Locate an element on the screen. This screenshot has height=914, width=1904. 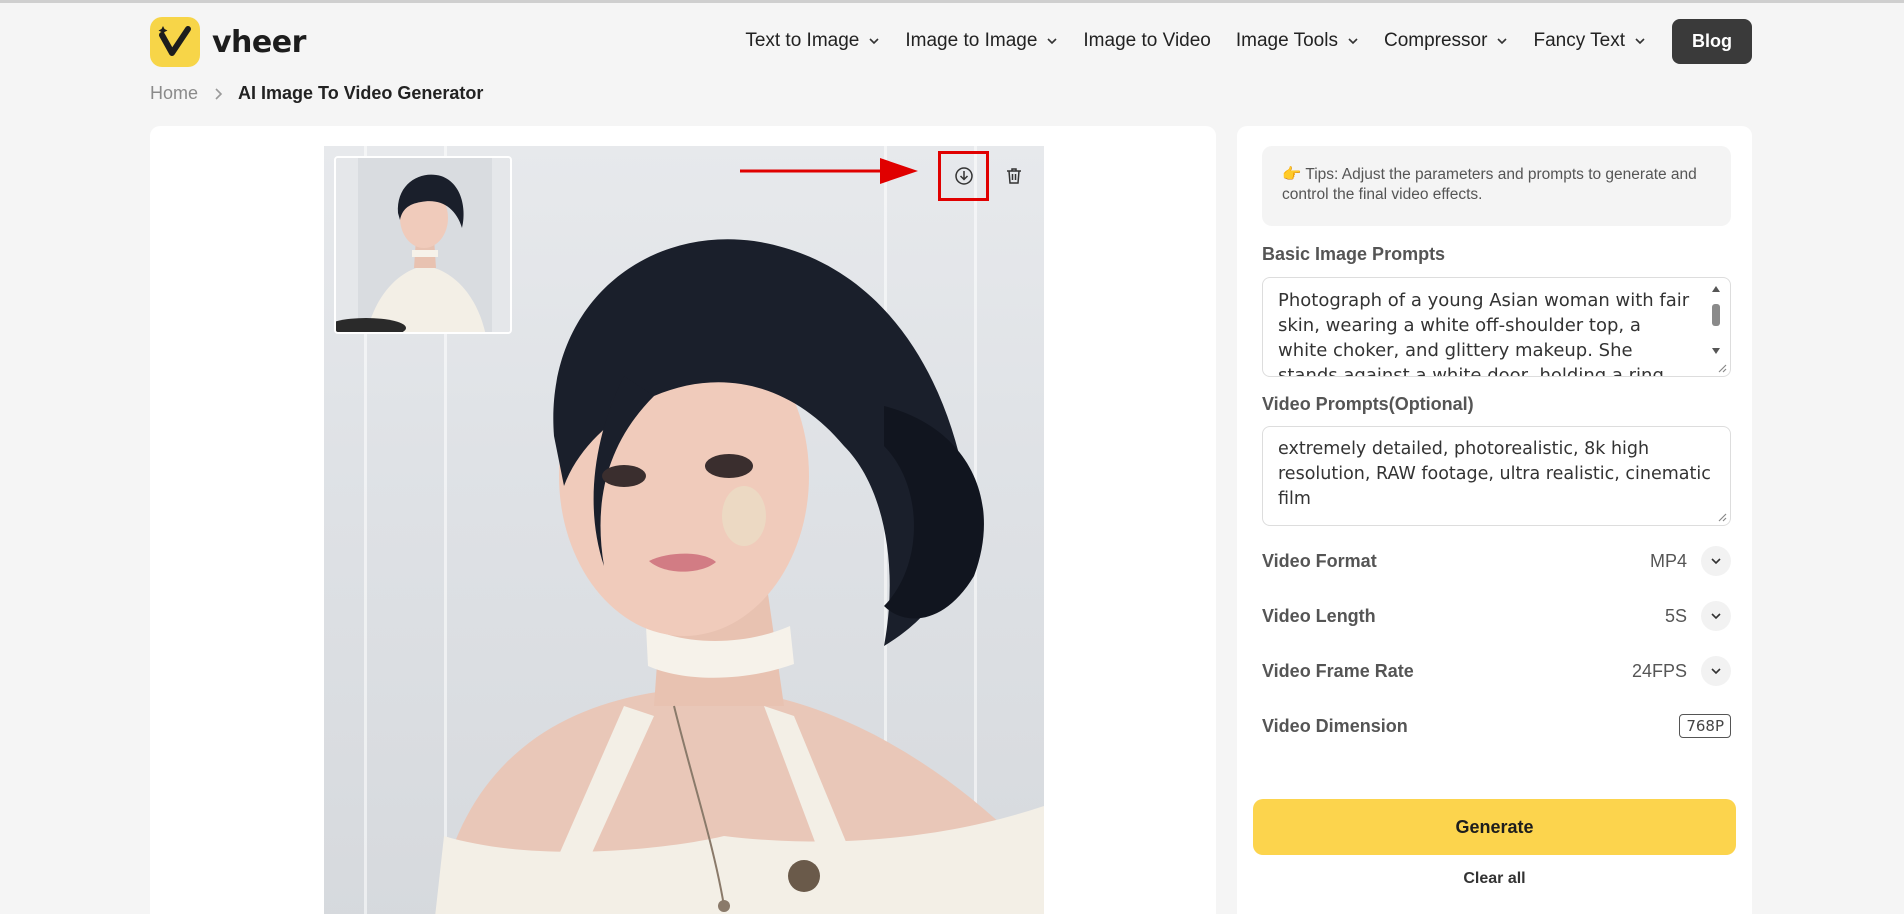
nav-image-to-video: Image to Video is located at coordinates (1146, 41).